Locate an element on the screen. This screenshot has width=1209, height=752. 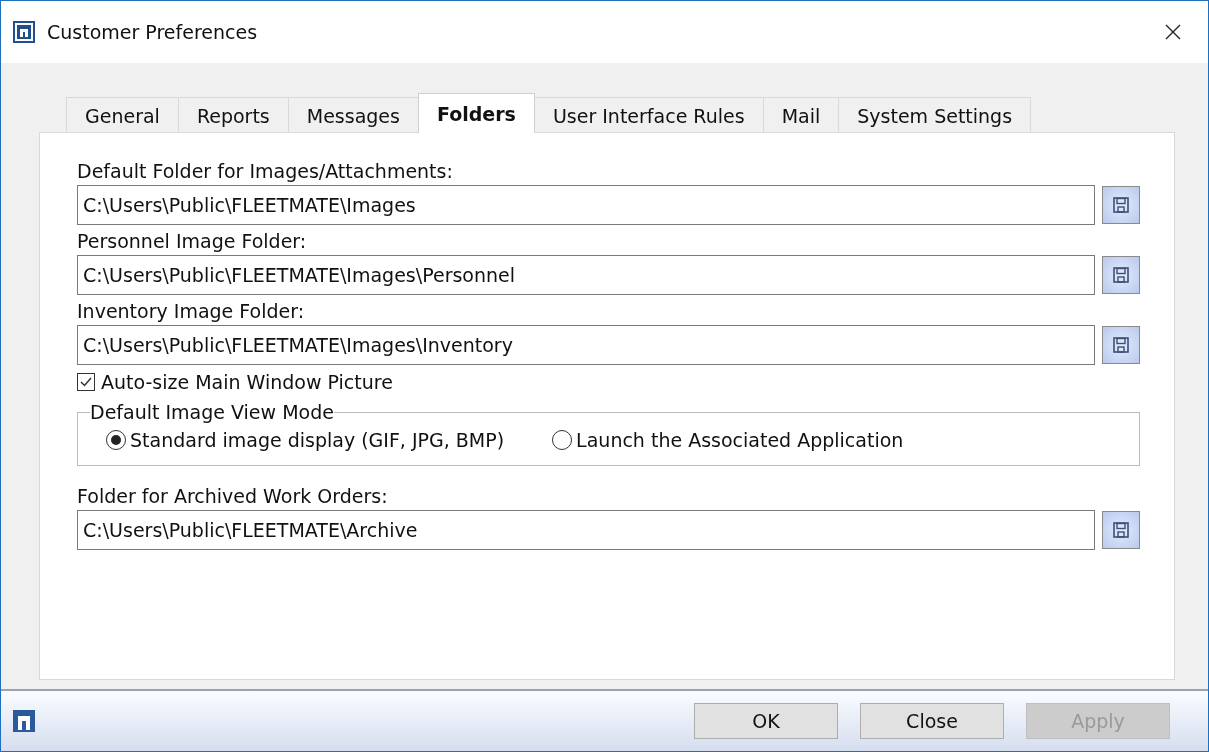
checkbox is located at coordinates (86, 382).